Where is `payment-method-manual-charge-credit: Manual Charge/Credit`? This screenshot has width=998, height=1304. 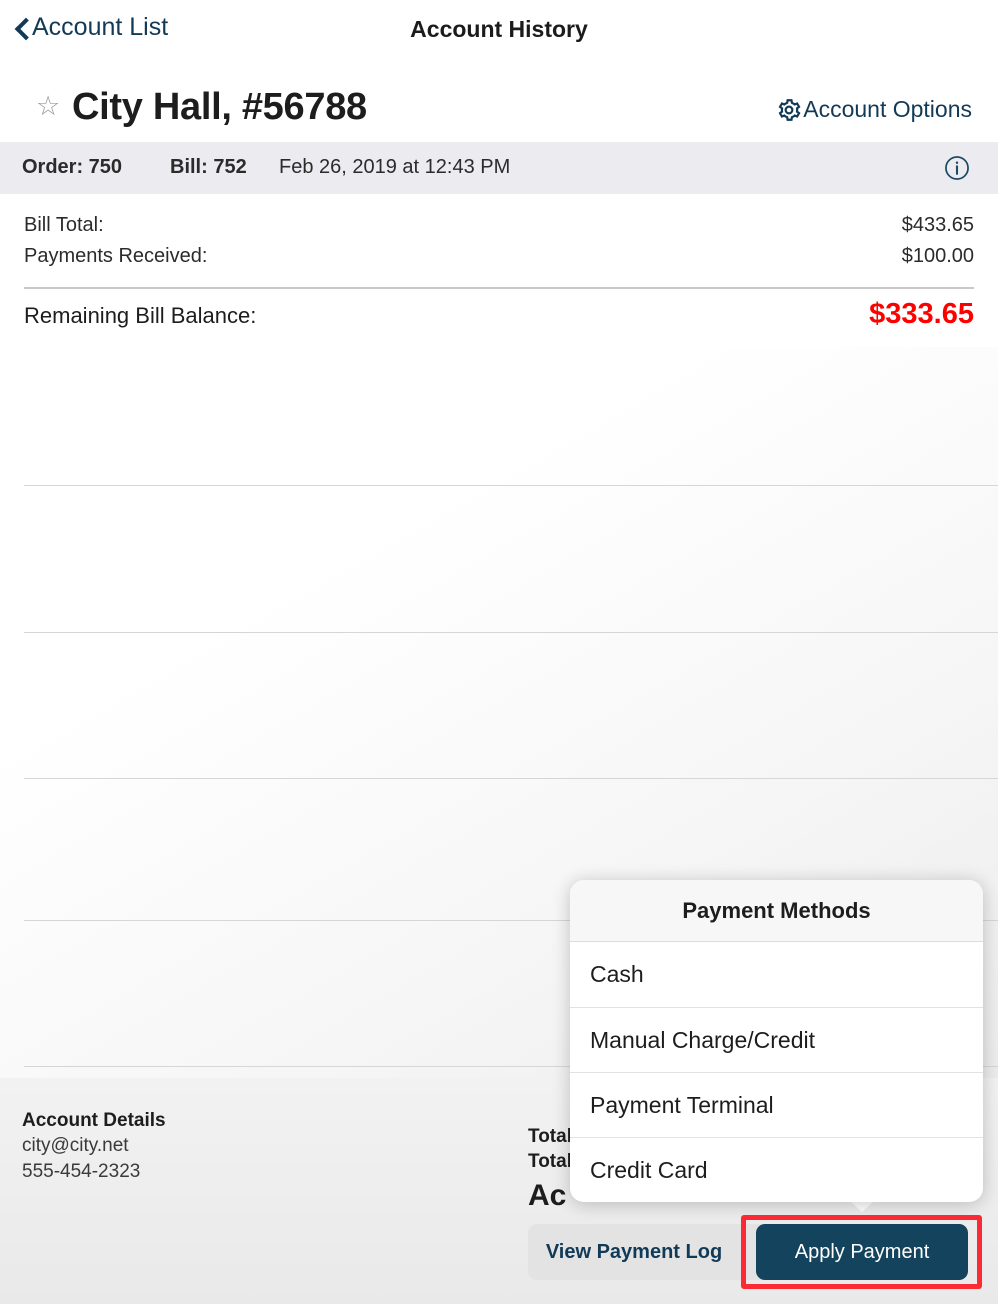
payment-method-manual-charge-credit: Manual Charge/Credit is located at coordinates (776, 1039).